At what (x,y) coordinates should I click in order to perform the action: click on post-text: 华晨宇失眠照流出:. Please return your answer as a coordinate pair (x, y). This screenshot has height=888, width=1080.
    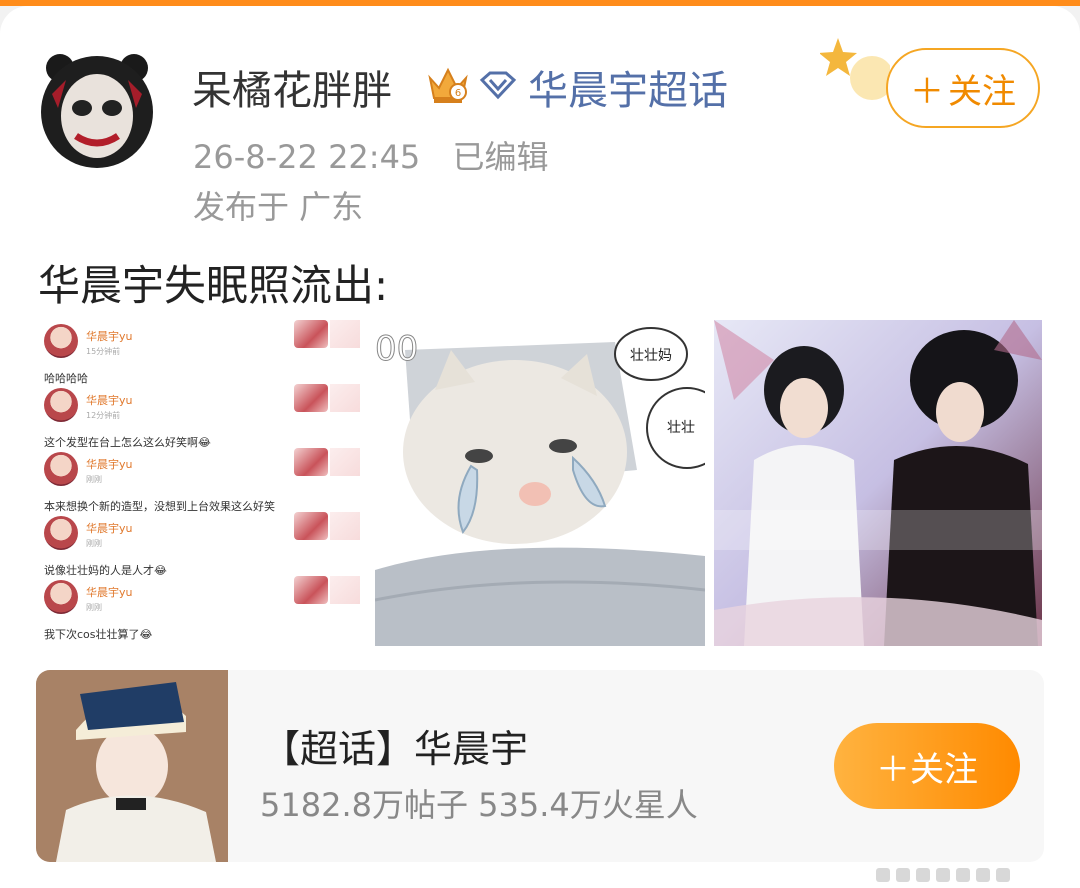
    Looking at the image, I should click on (213, 285).